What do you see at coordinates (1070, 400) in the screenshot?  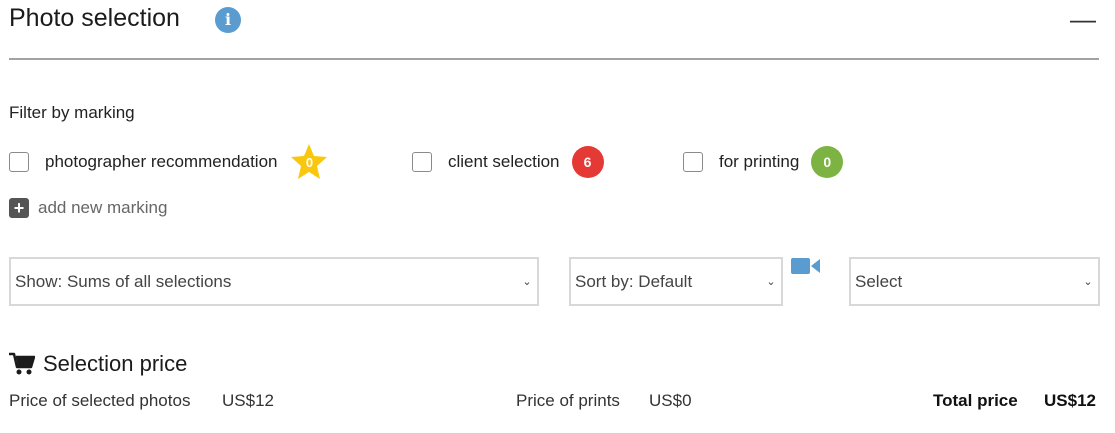 I see `total-price-value: US$12` at bounding box center [1070, 400].